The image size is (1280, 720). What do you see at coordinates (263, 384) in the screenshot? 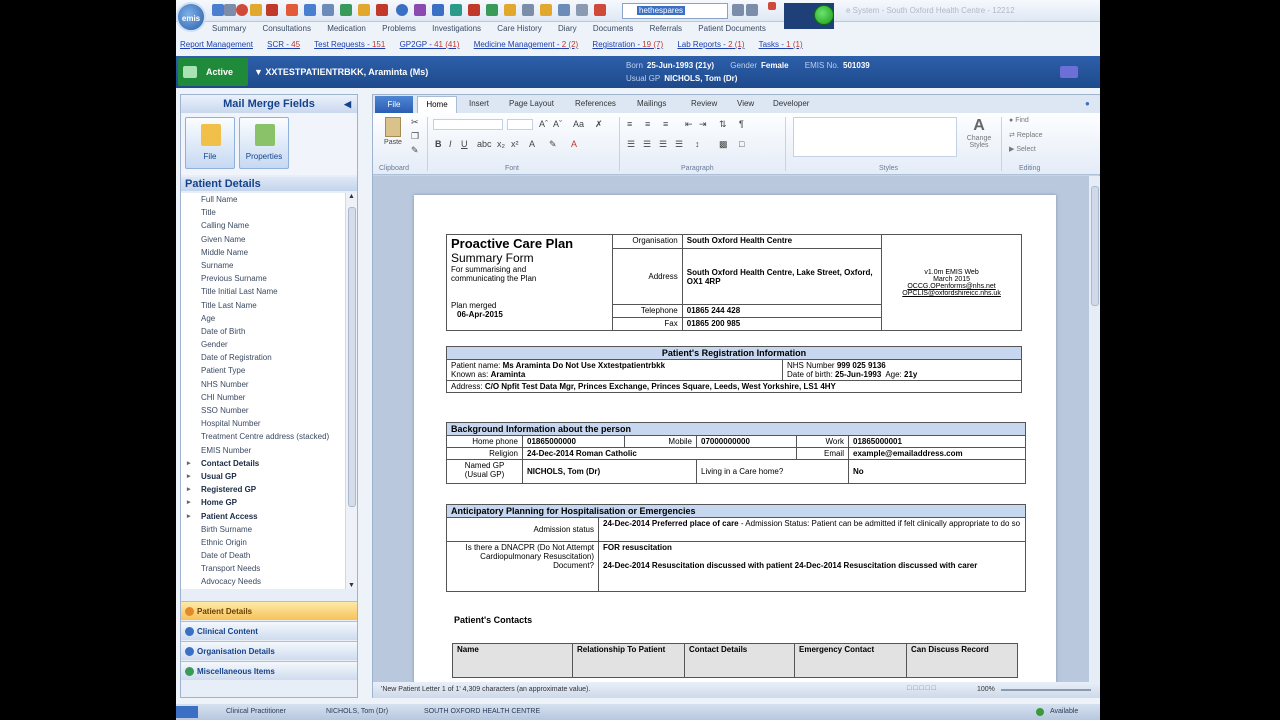
I see `merge-field-item: NHS Number` at bounding box center [263, 384].